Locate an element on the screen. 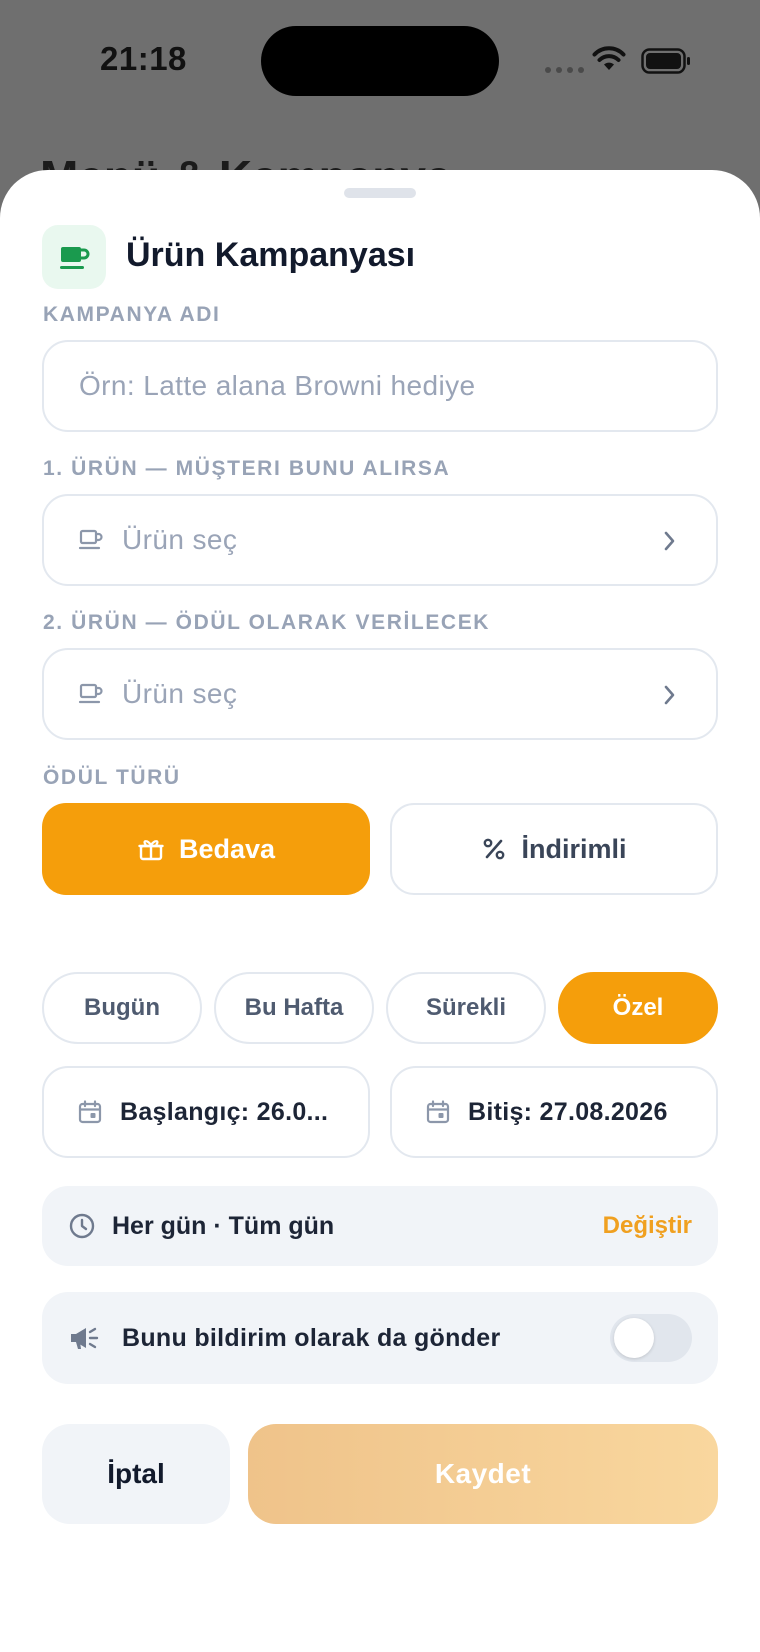 This screenshot has height=1652, width=760. reward-free-button: Bedava is located at coordinates (206, 849).